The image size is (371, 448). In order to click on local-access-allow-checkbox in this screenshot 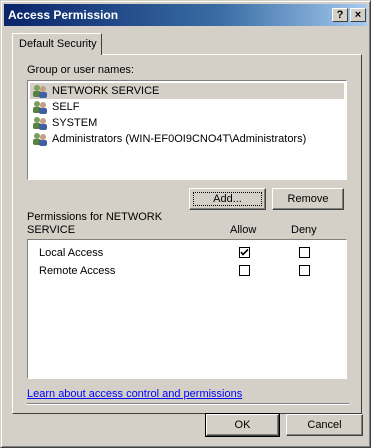, I will do `click(244, 252)`.